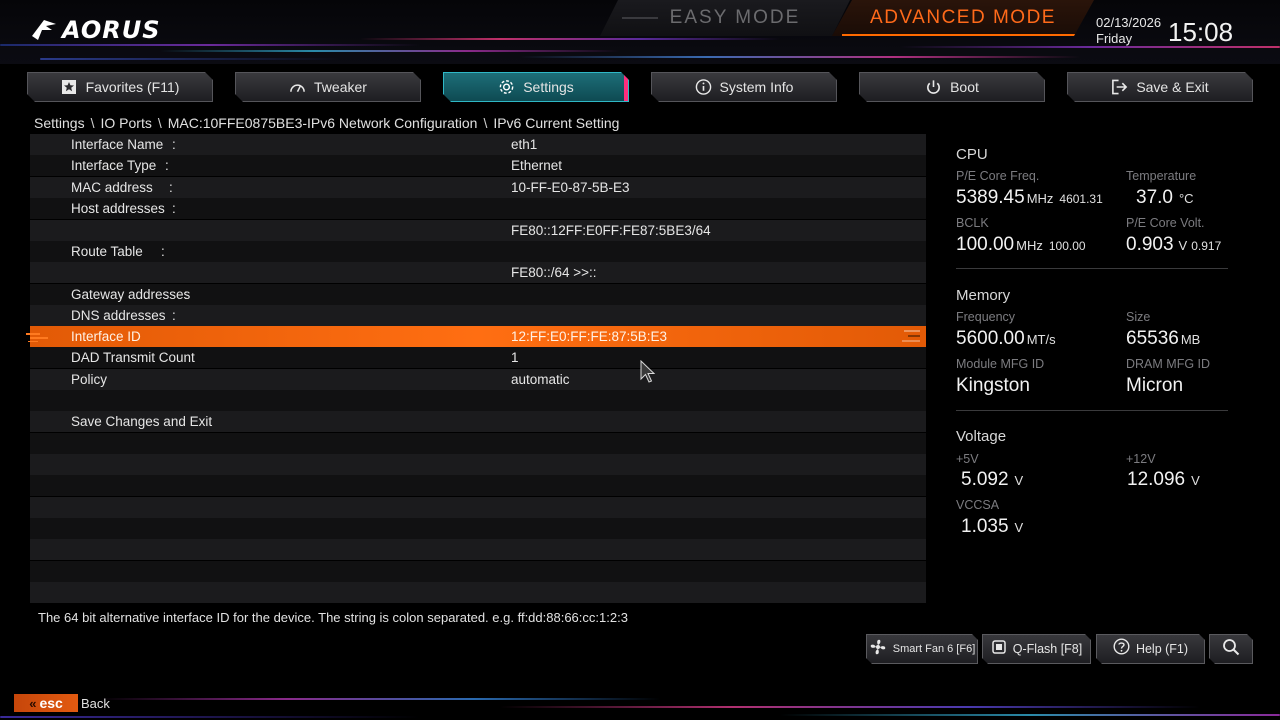 This screenshot has height=720, width=1280. What do you see at coordinates (1195, 480) in the screenshot?
I see `v12-unit: V` at bounding box center [1195, 480].